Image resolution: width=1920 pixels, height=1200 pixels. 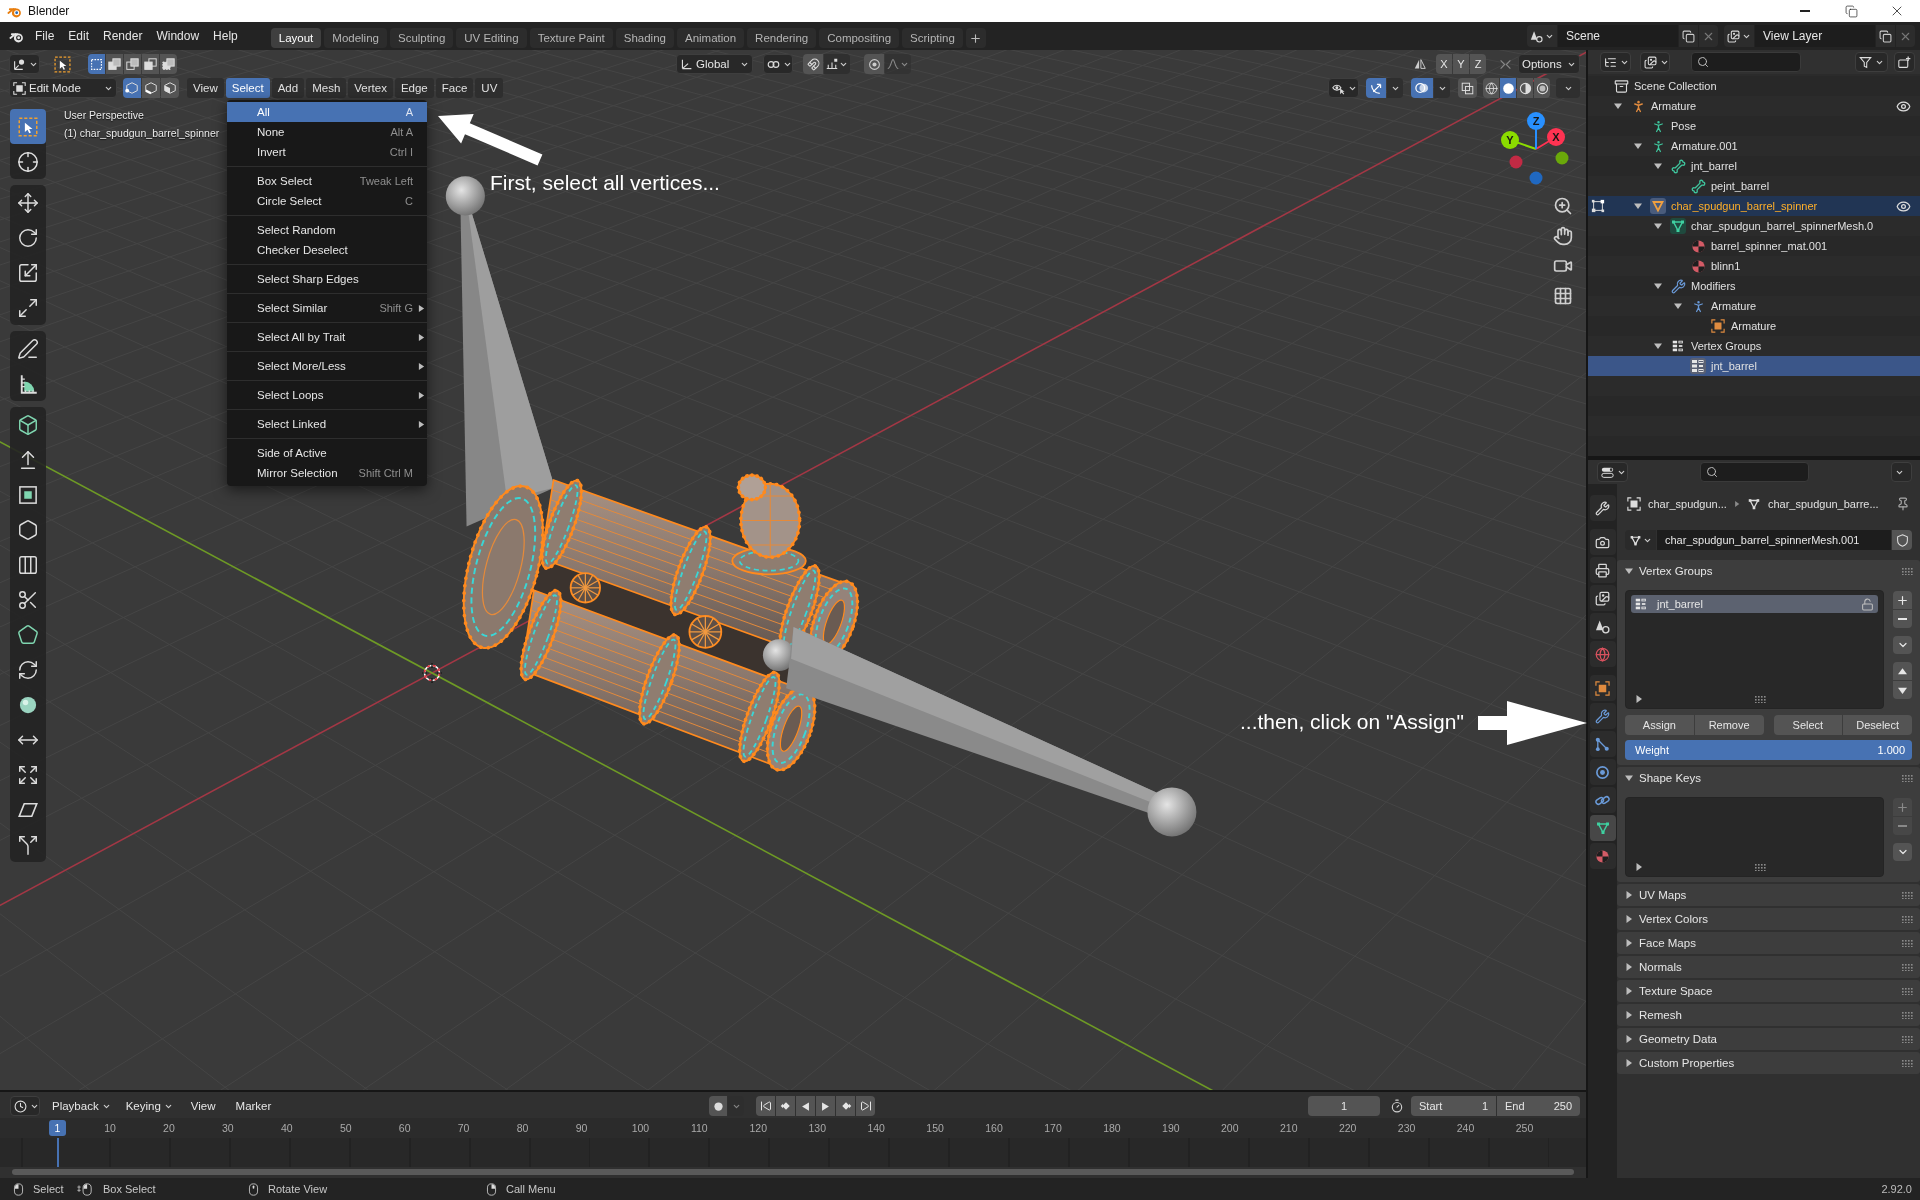 What do you see at coordinates (1618, 36) in the screenshot?
I see `scene-name-field: Scene` at bounding box center [1618, 36].